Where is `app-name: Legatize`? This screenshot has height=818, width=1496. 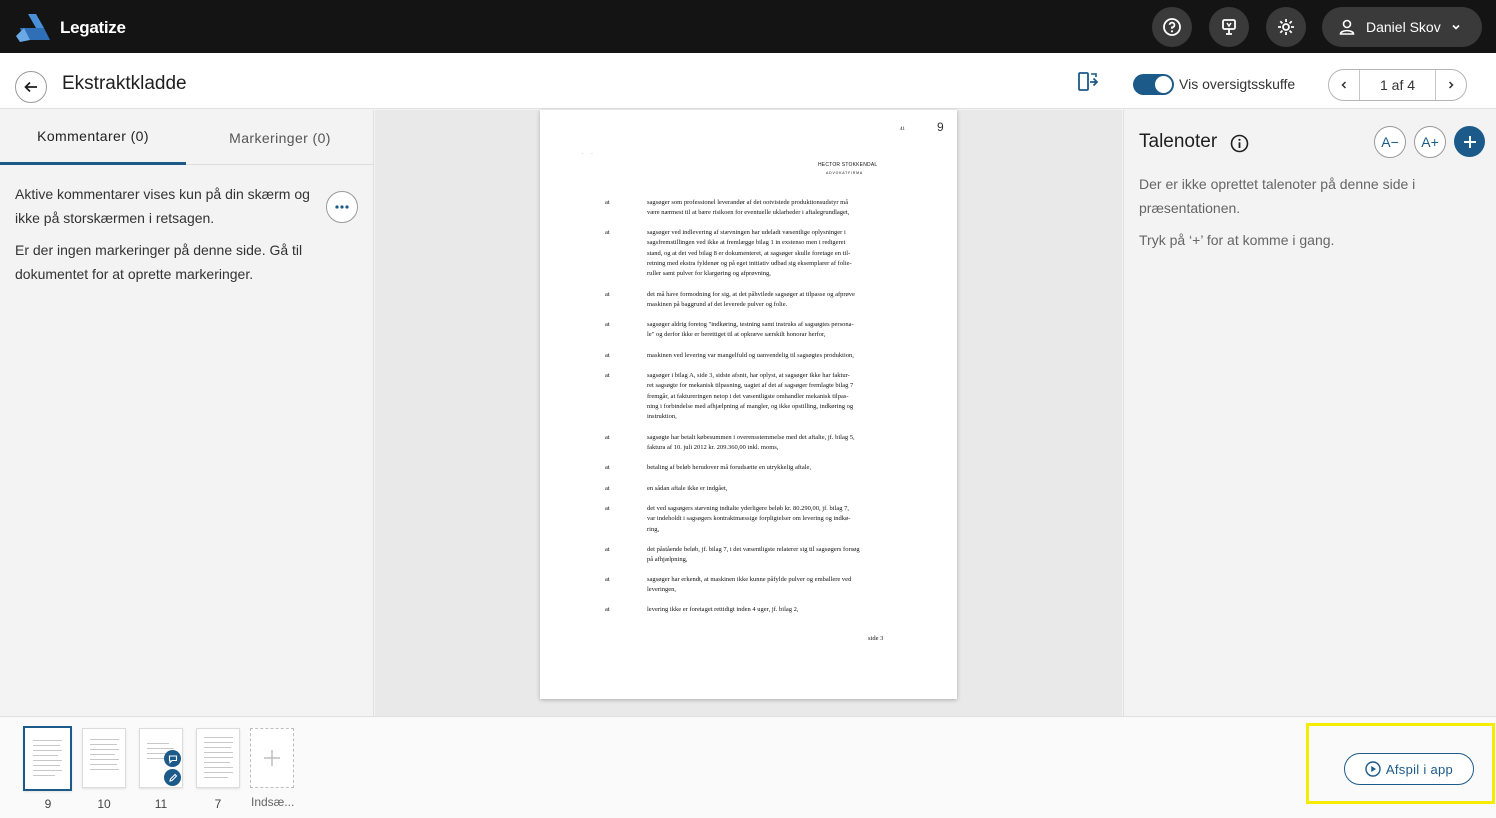
app-name: Legatize is located at coordinates (93, 27).